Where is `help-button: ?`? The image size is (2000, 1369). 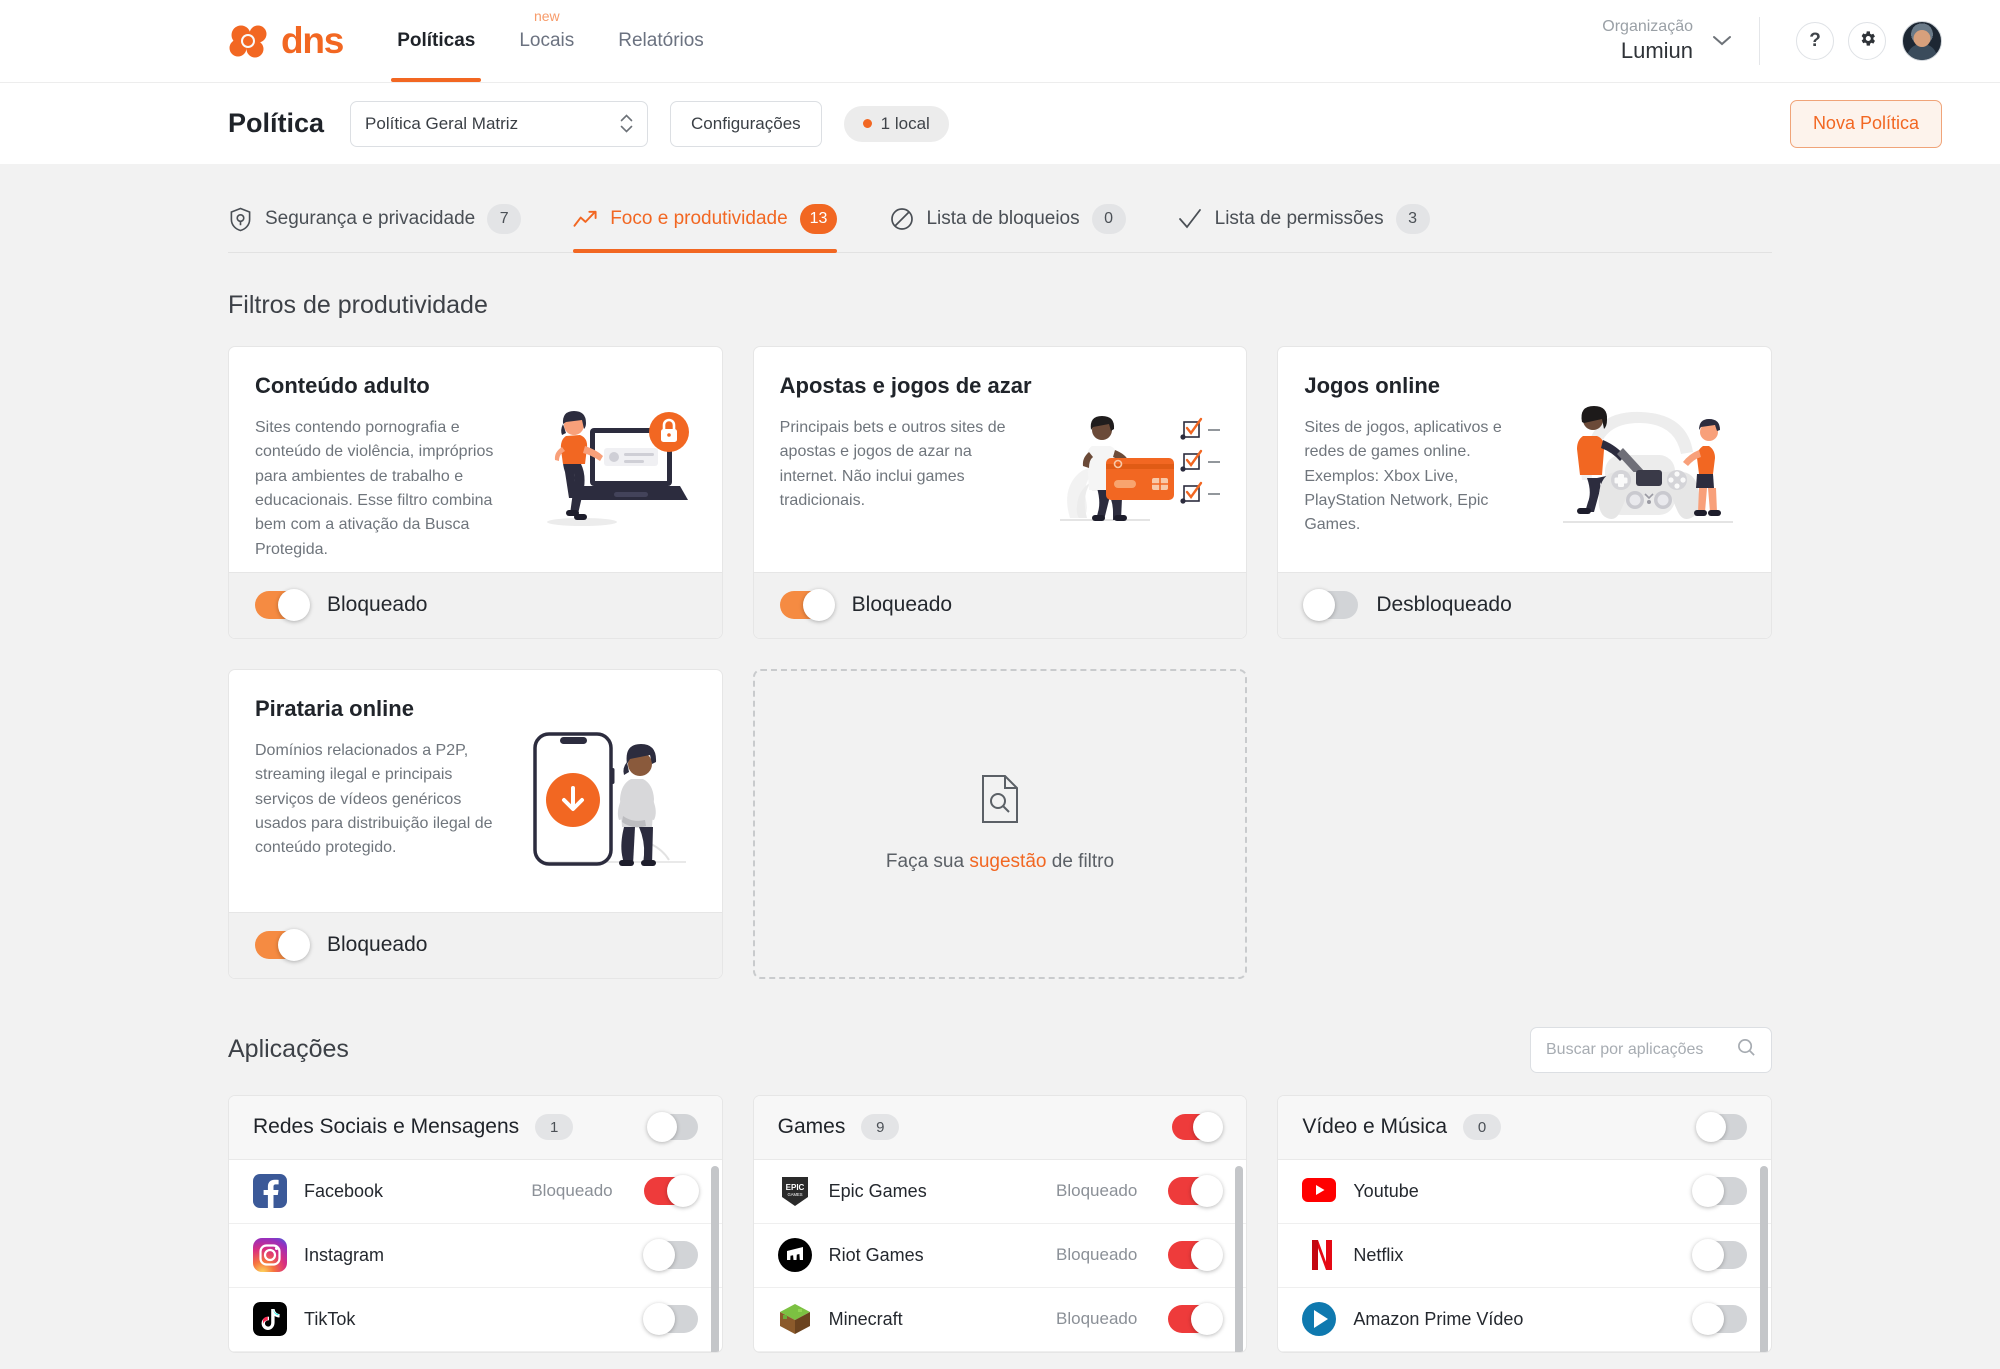 help-button: ? is located at coordinates (1815, 41).